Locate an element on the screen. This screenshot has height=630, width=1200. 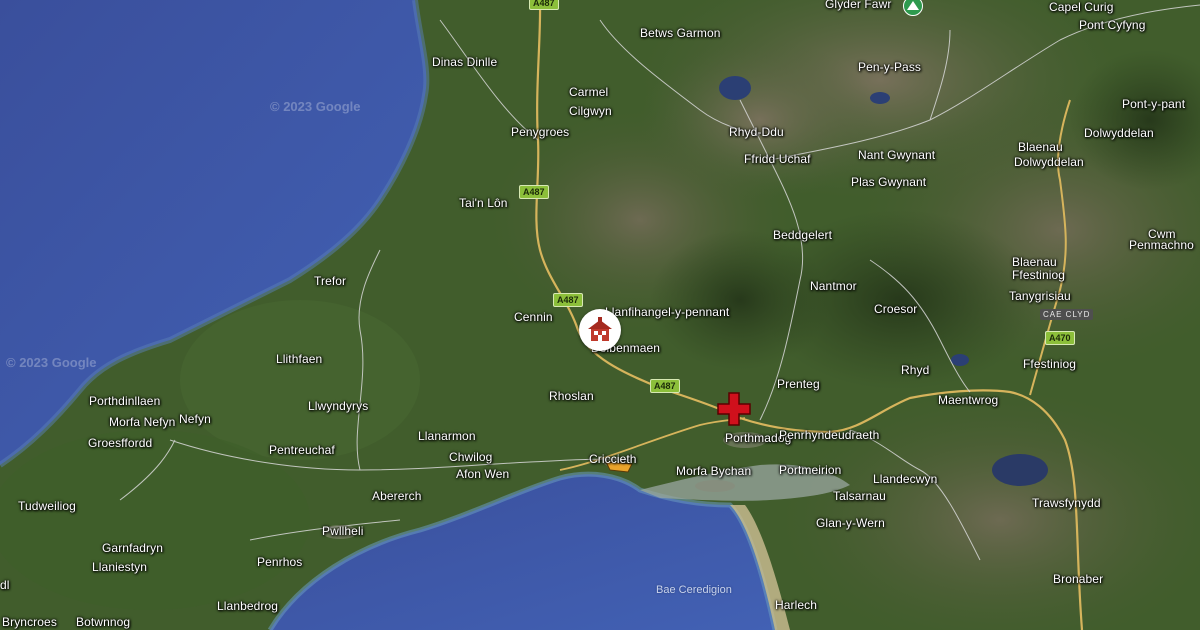
place-label: Glyder Fawr is located at coordinates (858, 5).